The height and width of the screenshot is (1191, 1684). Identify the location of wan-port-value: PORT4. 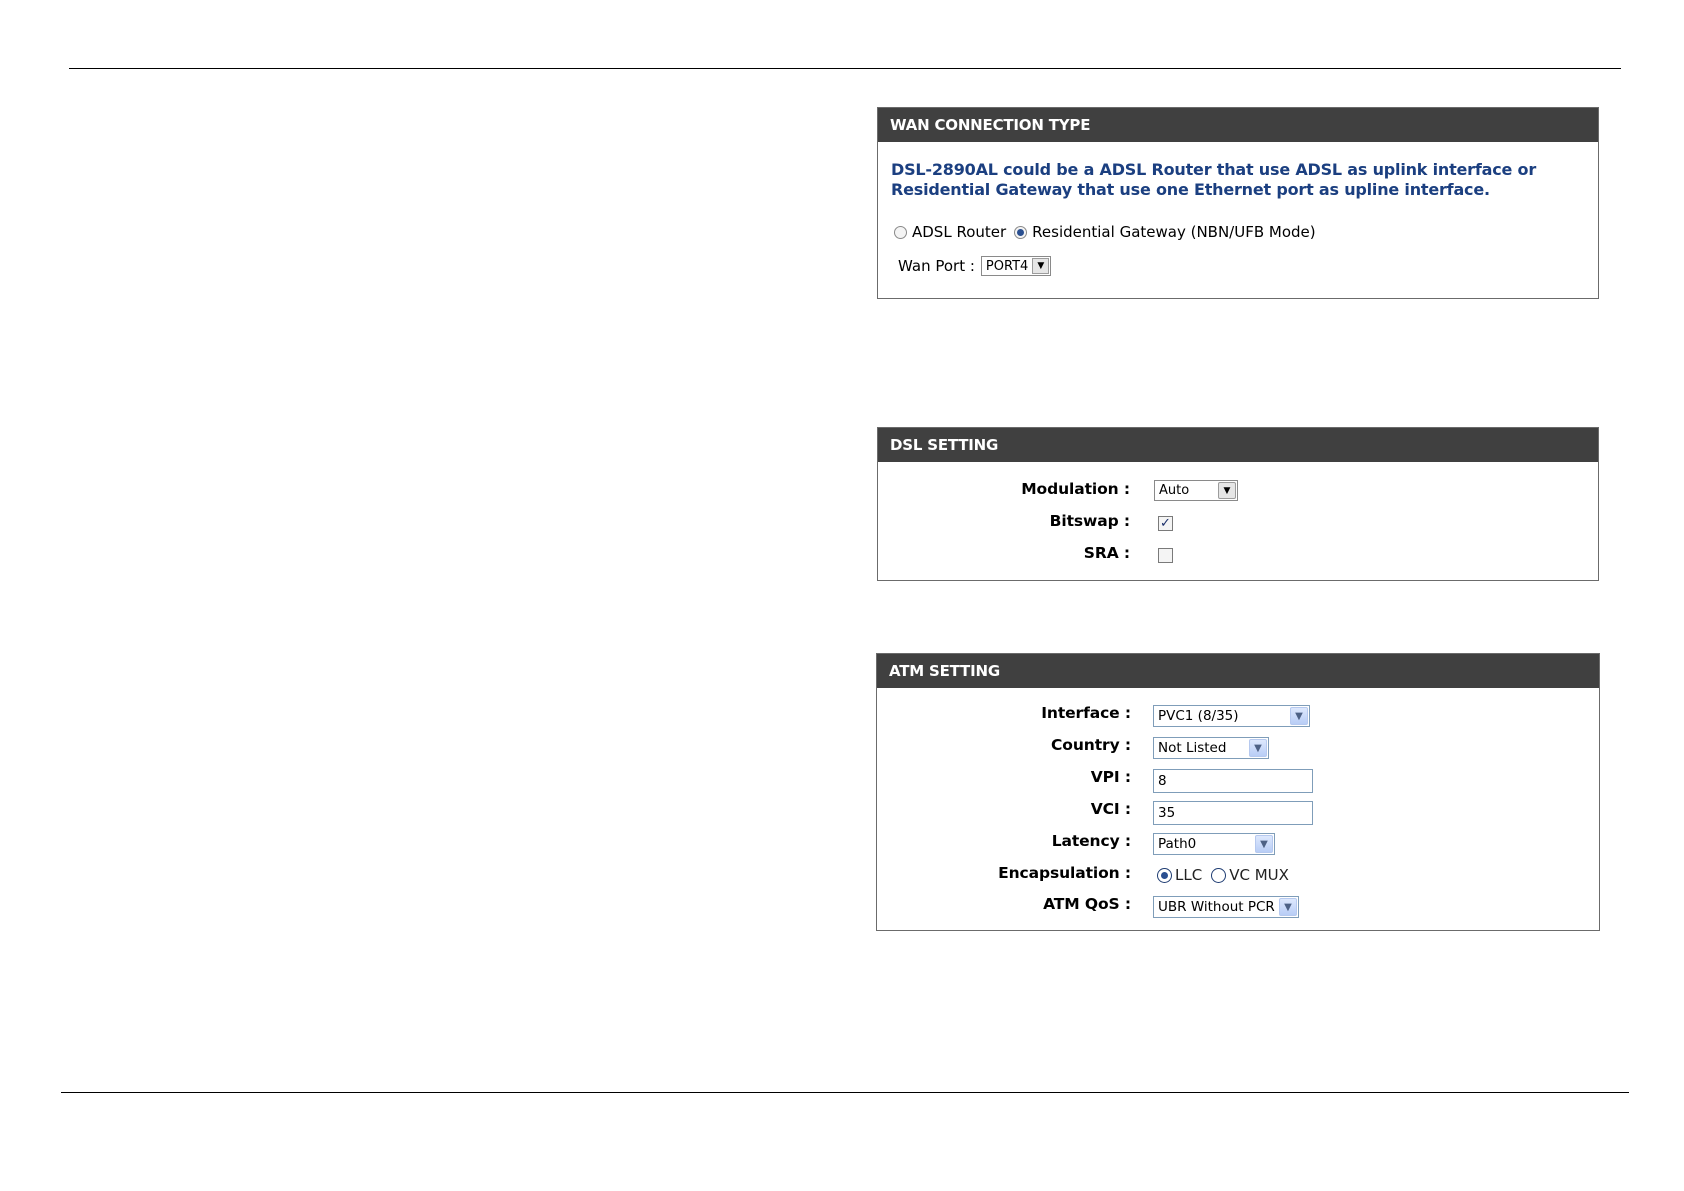
(1007, 266).